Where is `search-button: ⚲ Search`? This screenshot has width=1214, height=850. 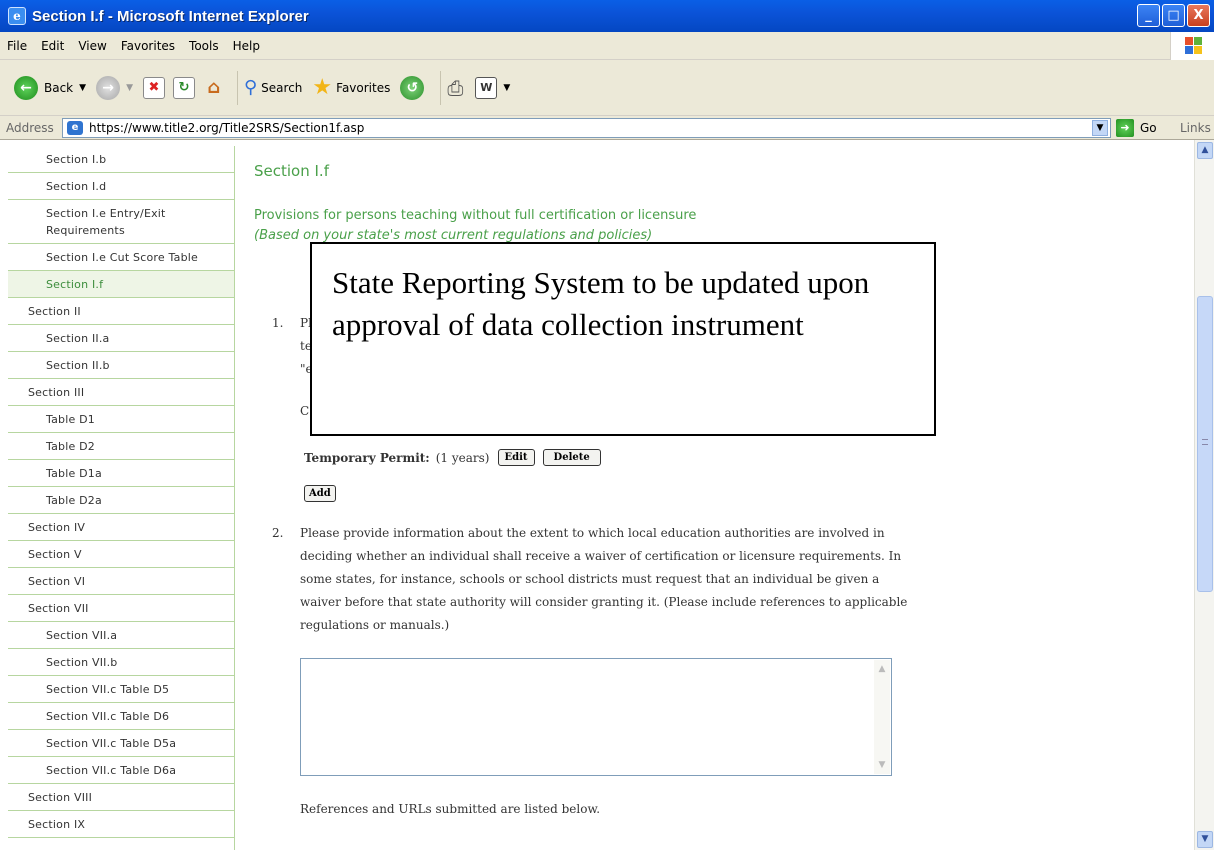
search-button: ⚲ Search is located at coordinates (273, 87).